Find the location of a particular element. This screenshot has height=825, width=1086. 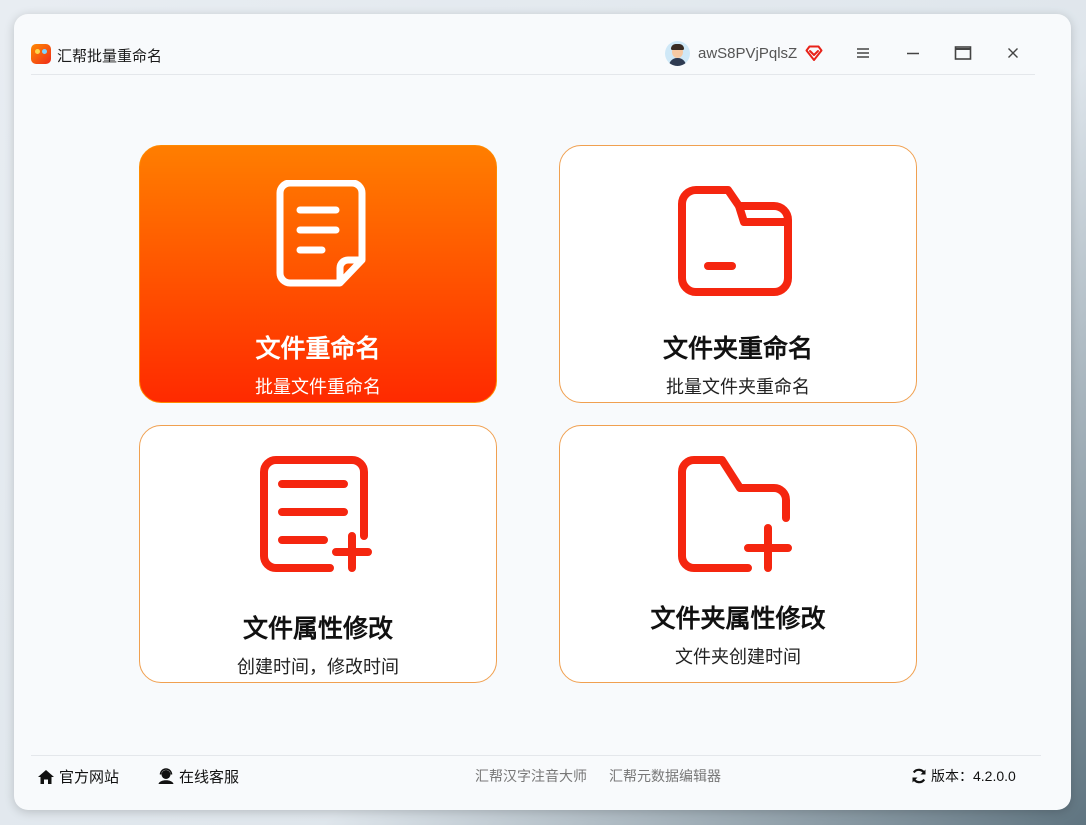

minimize-button is located at coordinates (913, 54).